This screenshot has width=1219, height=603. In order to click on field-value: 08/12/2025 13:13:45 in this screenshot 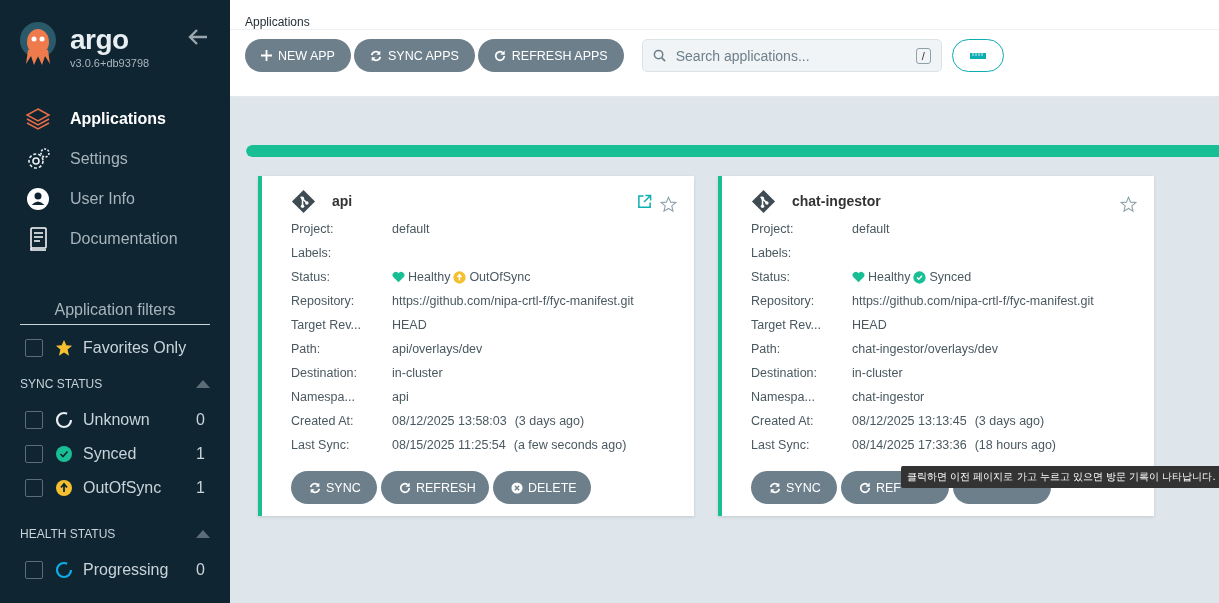, I will do `click(909, 421)`.